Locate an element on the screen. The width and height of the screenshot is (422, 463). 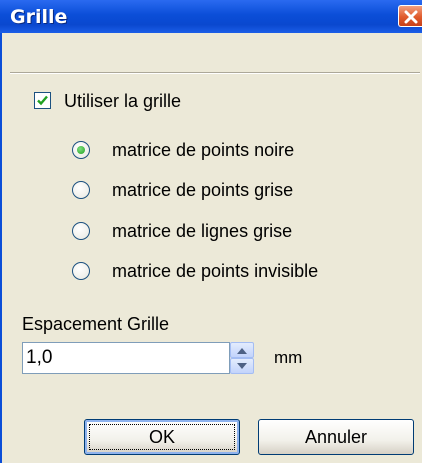
checkmark-icon is located at coordinates (42, 100).